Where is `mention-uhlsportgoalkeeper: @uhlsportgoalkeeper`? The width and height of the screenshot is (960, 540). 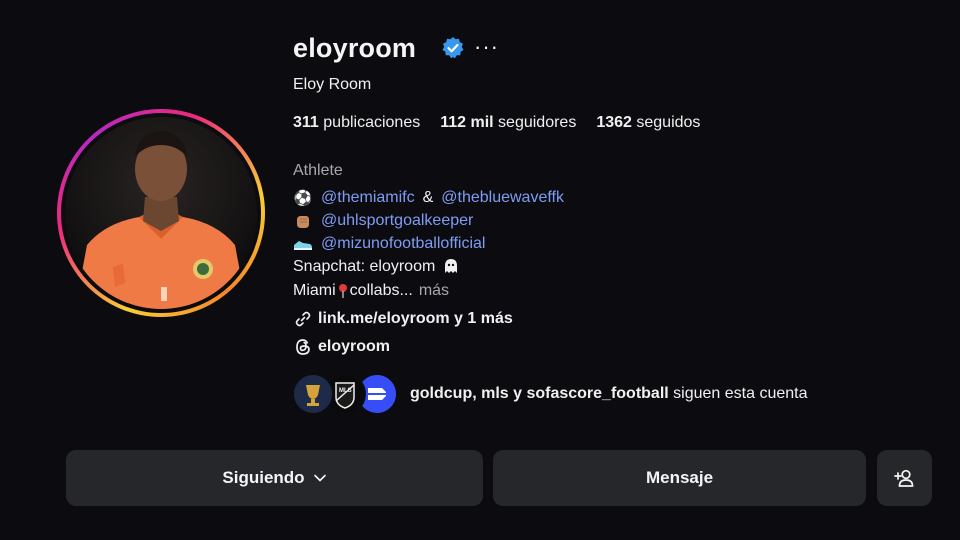 mention-uhlsportgoalkeeper: @uhlsportgoalkeeper is located at coordinates (397, 221).